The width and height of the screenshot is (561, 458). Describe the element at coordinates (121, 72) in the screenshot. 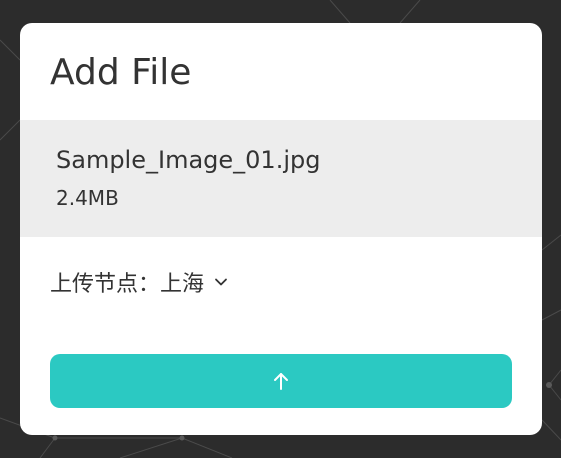

I see `dialog-title: Add File` at that location.